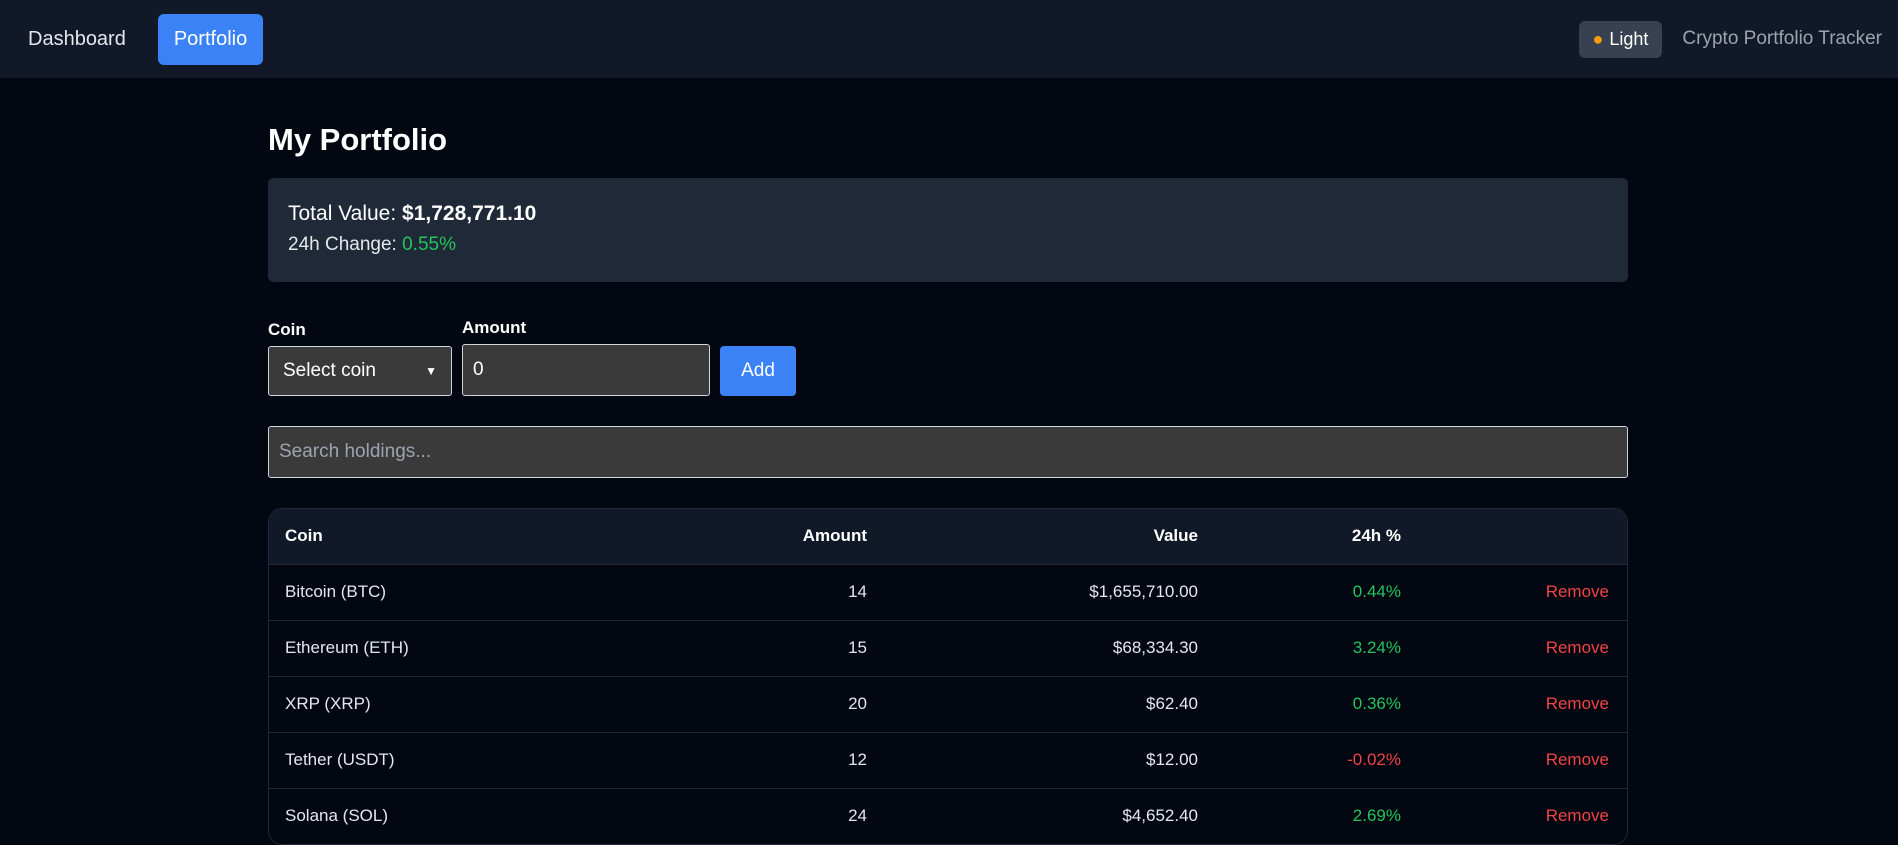 The image size is (1898, 845). What do you see at coordinates (1376, 591) in the screenshot?
I see `cell-change: 0.44%` at bounding box center [1376, 591].